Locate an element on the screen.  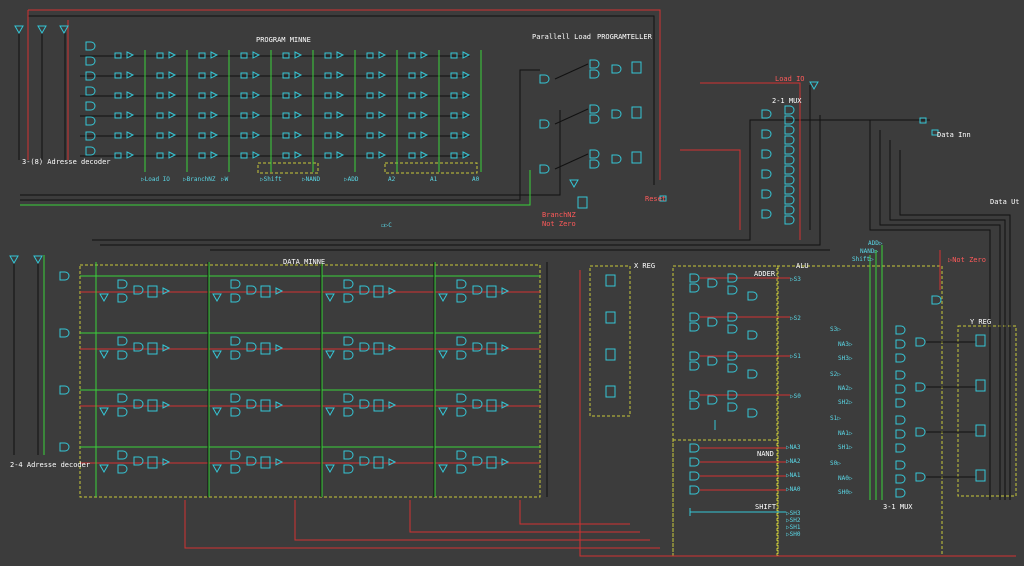
shift-nand-add-group is located at coordinates (288, 168).